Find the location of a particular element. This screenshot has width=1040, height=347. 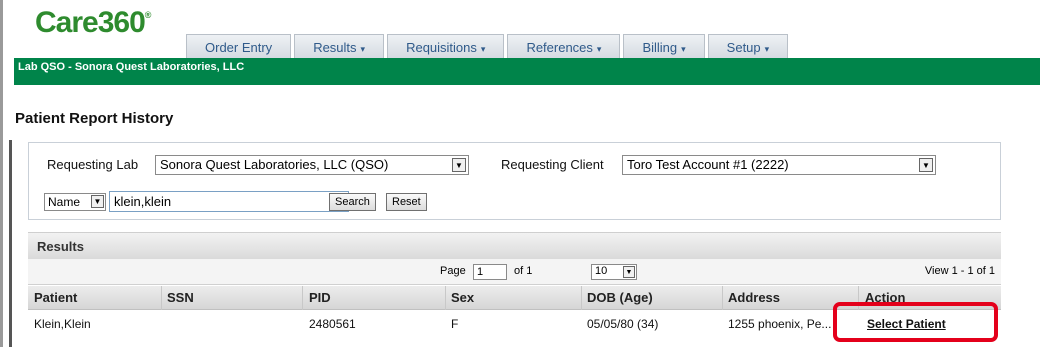

page-number-input is located at coordinates (490, 272).